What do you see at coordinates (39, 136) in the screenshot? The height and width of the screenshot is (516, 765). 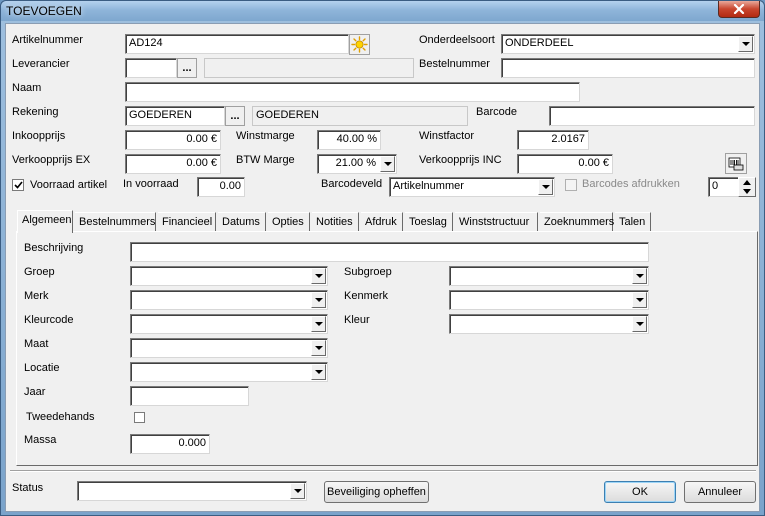 I see `inkoopprijs-label: Inkoopprijs` at bounding box center [39, 136].